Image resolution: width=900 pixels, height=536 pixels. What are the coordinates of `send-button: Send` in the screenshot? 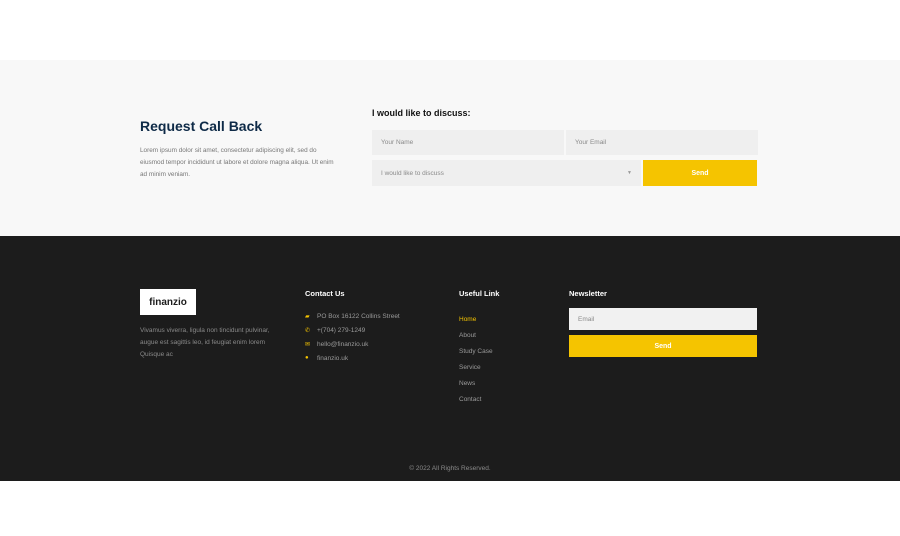 It's located at (700, 173).